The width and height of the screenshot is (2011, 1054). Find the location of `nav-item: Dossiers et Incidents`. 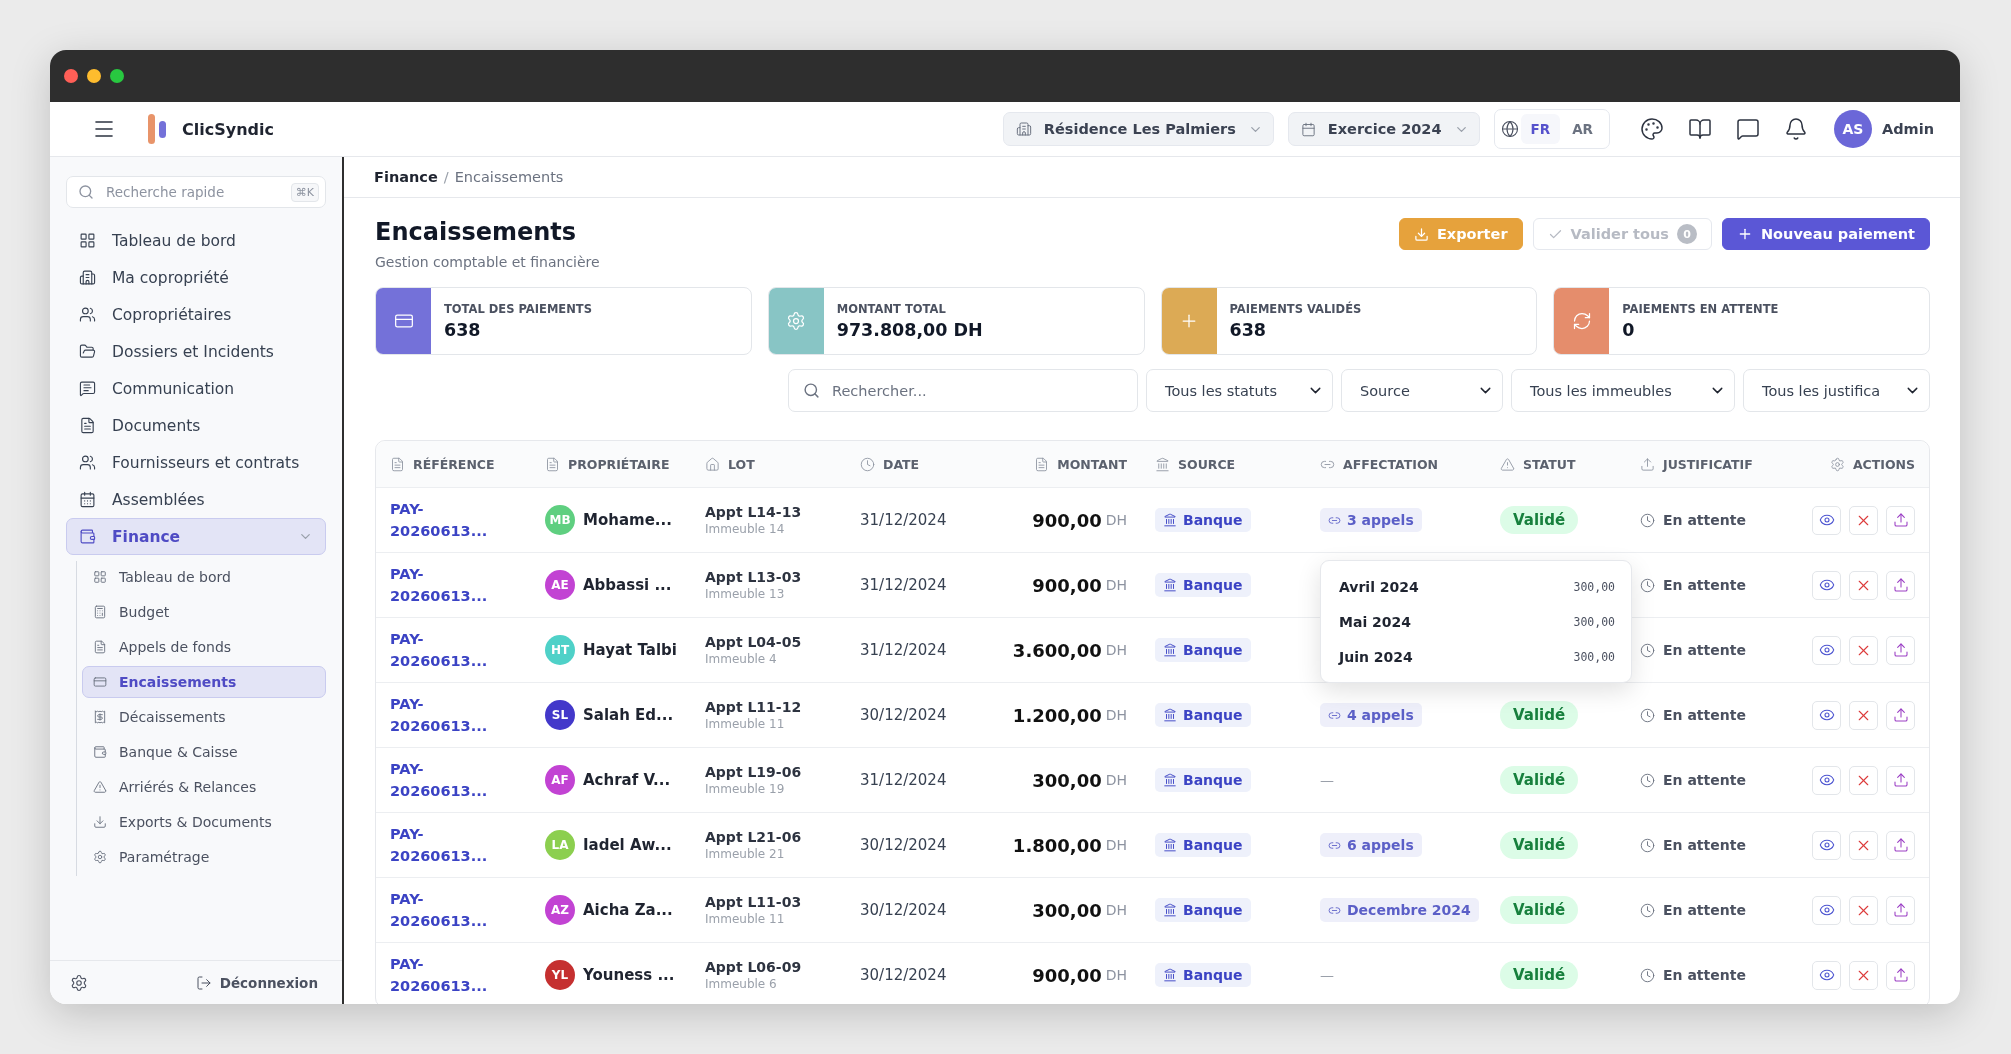

nav-item: Dossiers et Incidents is located at coordinates (196, 351).